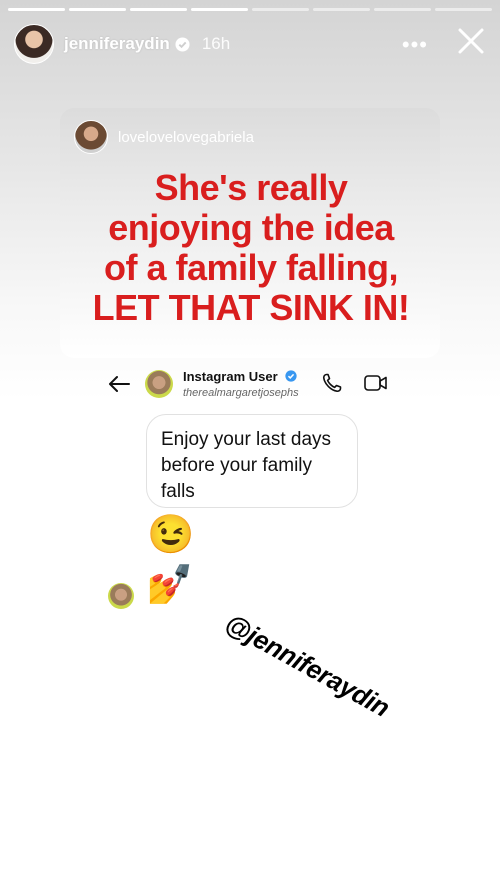  I want to click on dm-name-text: Instagram User, so click(230, 376).